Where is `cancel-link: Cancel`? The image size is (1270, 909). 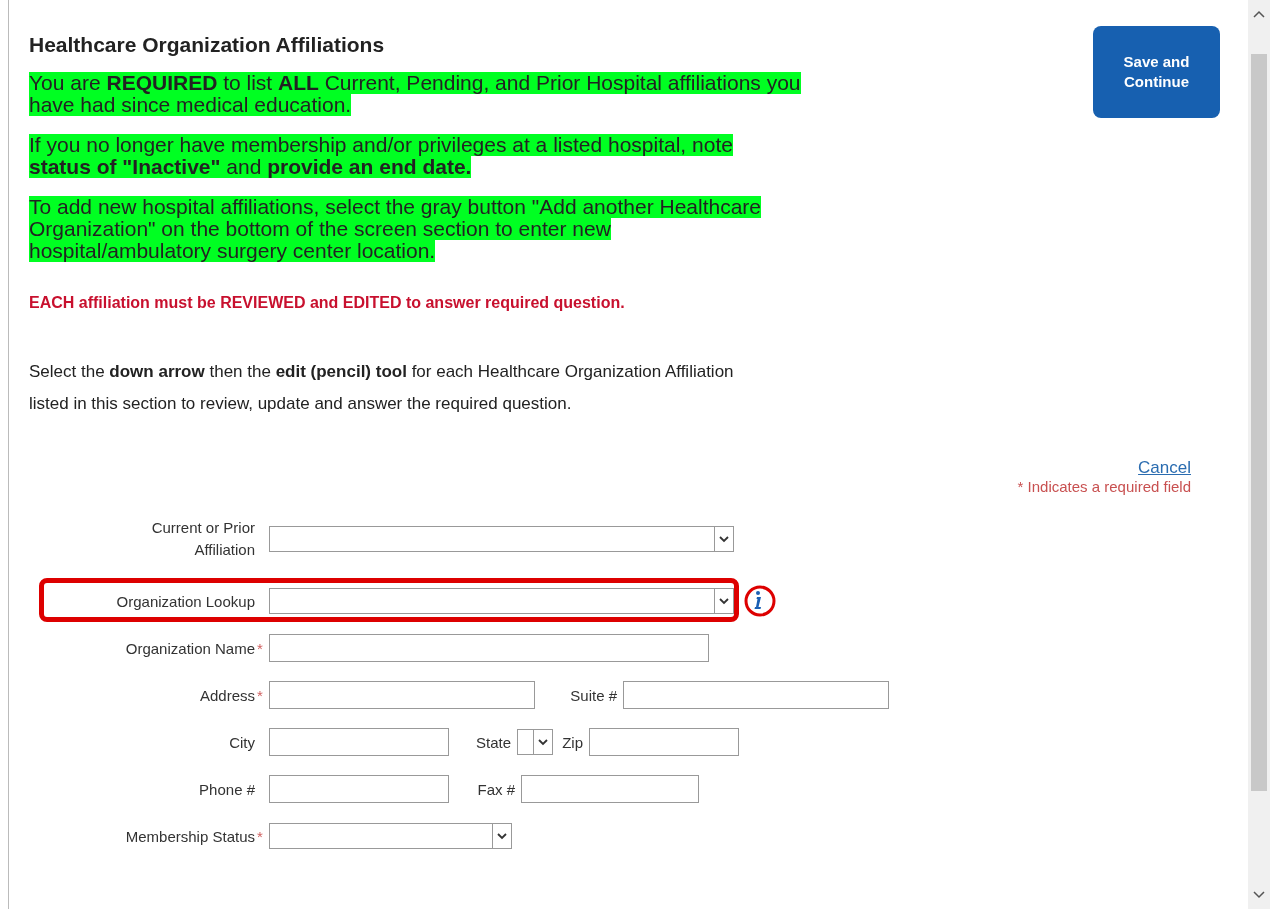
cancel-link: Cancel is located at coordinates (1164, 468).